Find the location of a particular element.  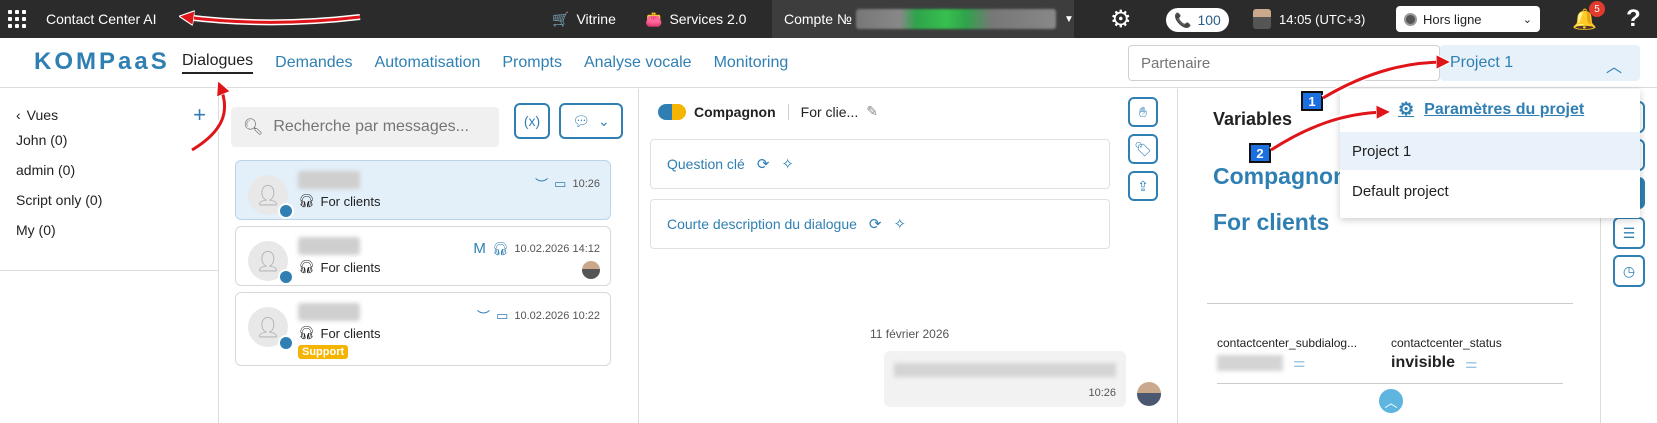

variable-name: contactcenter_status is located at coordinates (1446, 343).